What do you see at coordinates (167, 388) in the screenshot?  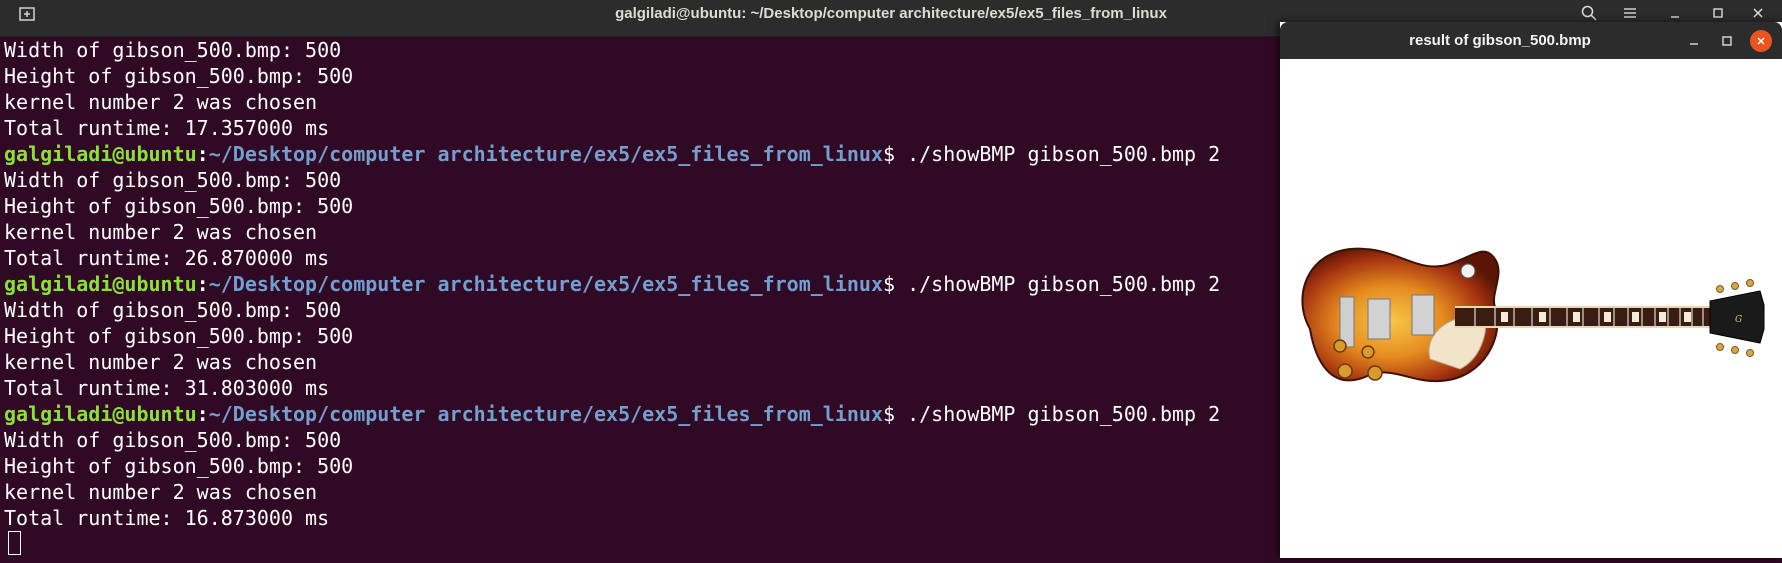 I see `output-line: Total runtime: 31.803000 ms` at bounding box center [167, 388].